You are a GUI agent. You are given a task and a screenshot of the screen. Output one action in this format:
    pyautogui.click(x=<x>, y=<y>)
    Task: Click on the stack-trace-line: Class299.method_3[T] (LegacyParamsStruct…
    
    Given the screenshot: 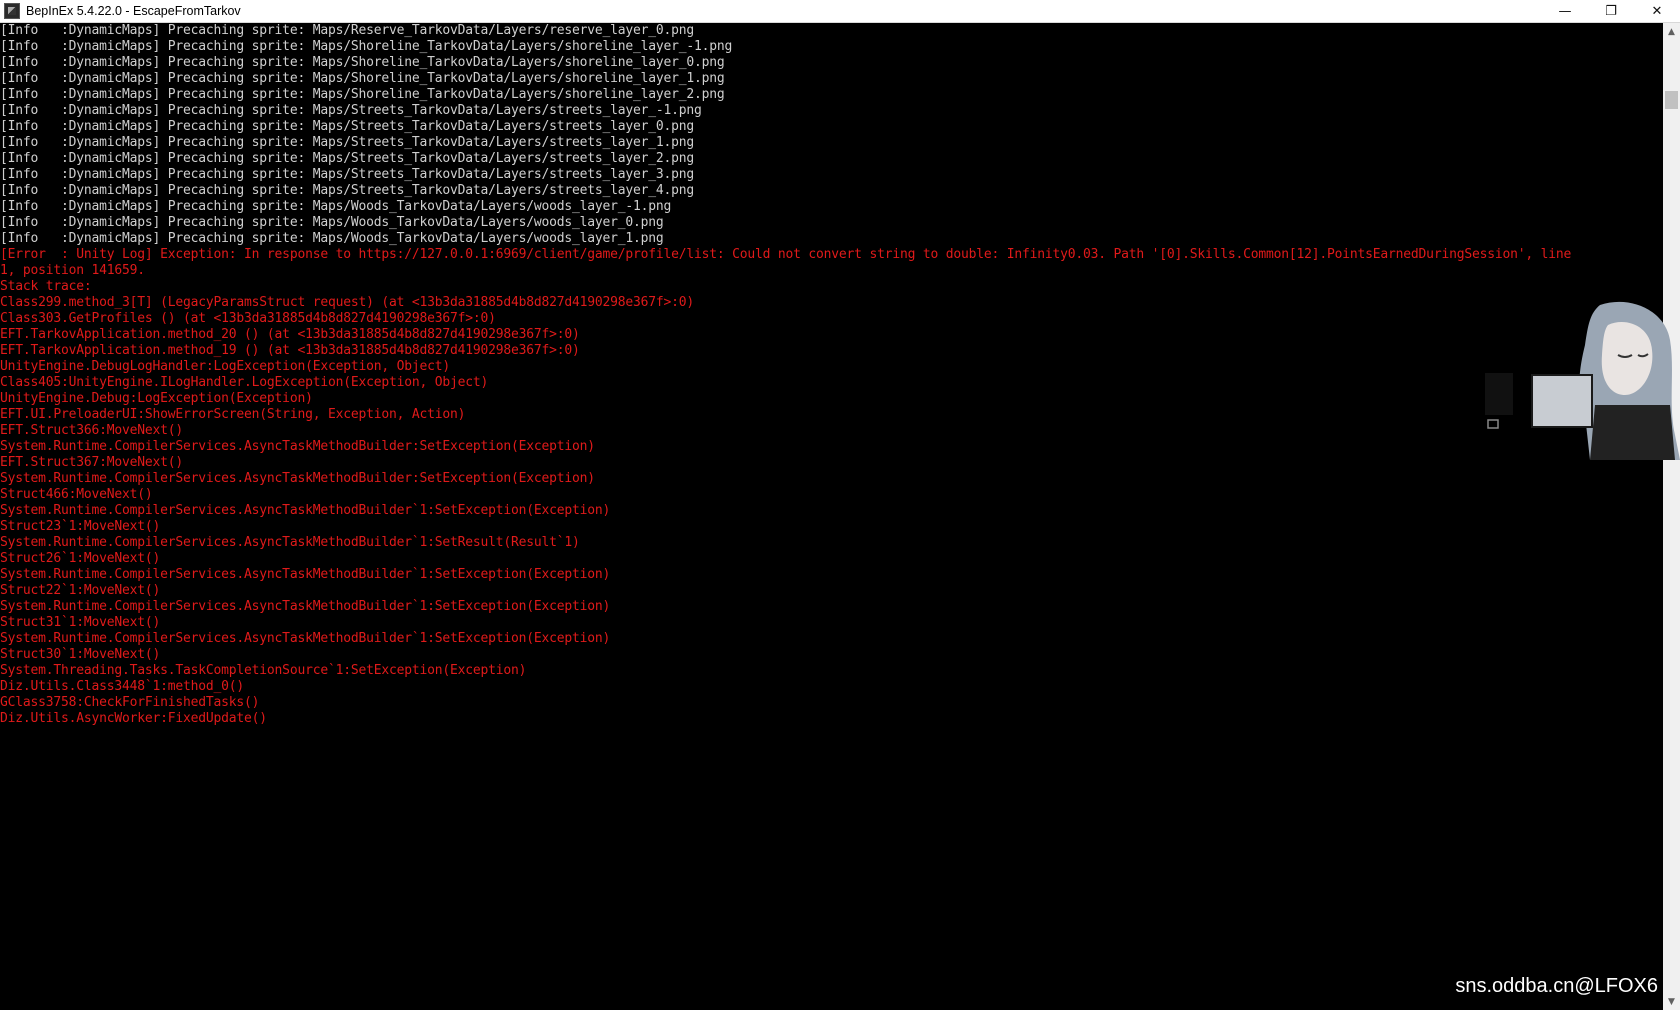 What is the action you would take?
    pyautogui.click(x=347, y=302)
    